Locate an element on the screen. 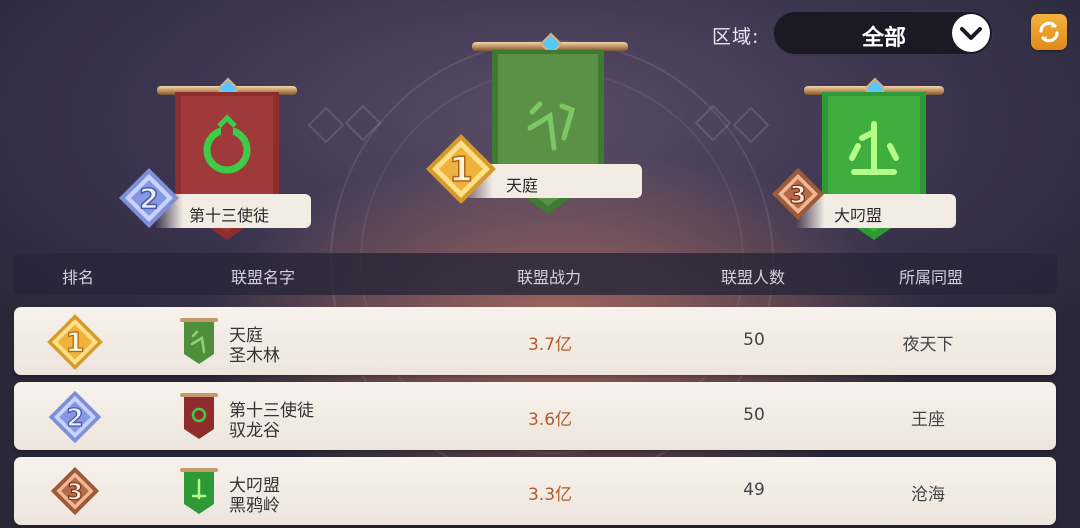 The height and width of the screenshot is (528, 1080). alliance-server: 黑鸦岭 is located at coordinates (254, 506).